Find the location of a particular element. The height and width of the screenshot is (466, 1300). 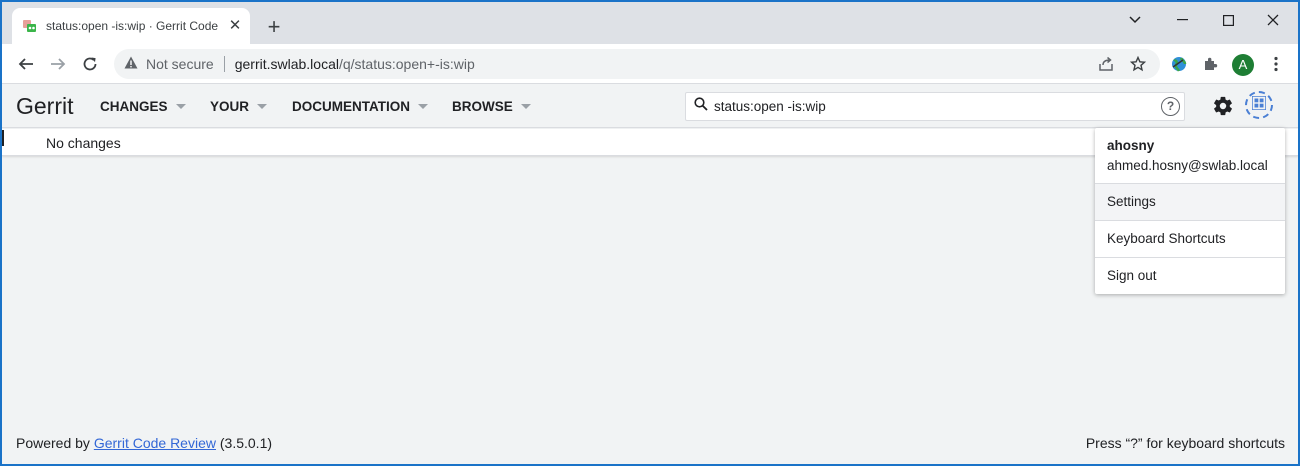

warning-icon is located at coordinates (131, 64).